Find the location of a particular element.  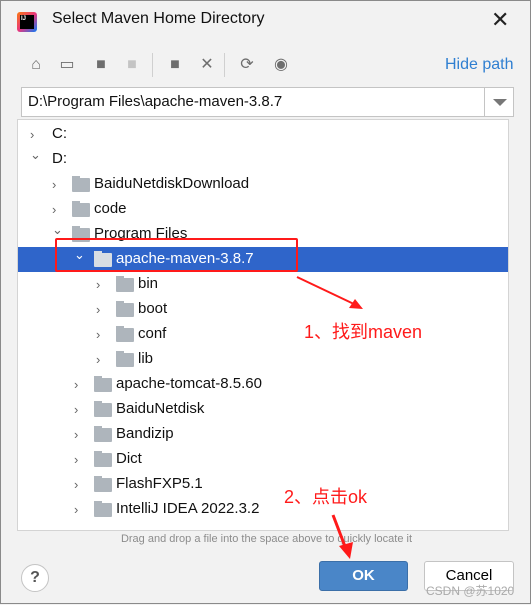

annotation-arrows is located at coordinates (329, 417).